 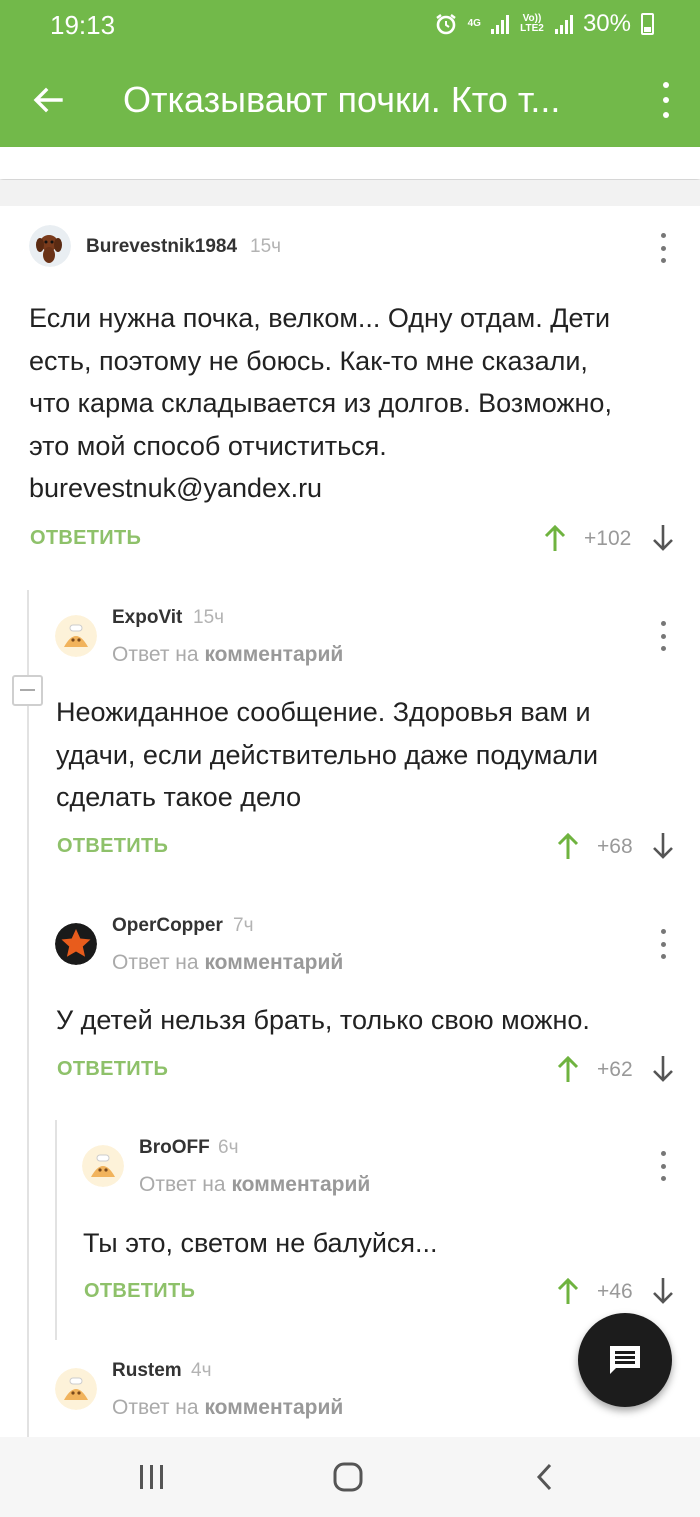 I want to click on comment-author: ExpoVit, so click(x=147, y=618).